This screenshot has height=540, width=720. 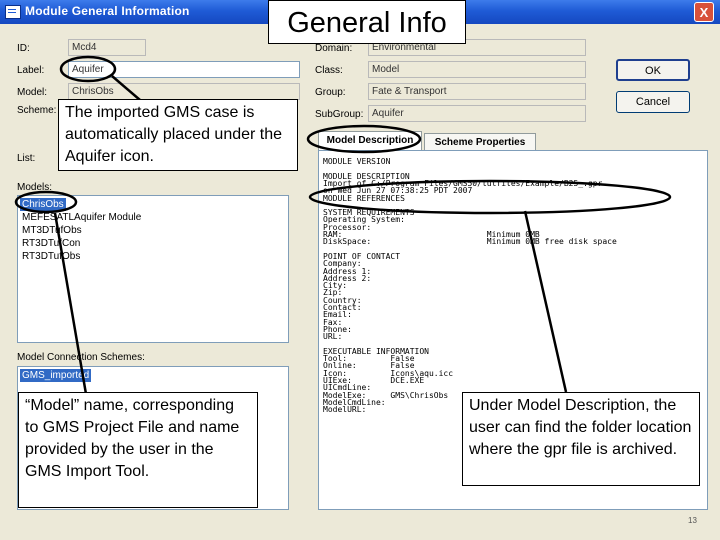 I want to click on chrisobs-highlight-ellipse, so click(x=46, y=202).